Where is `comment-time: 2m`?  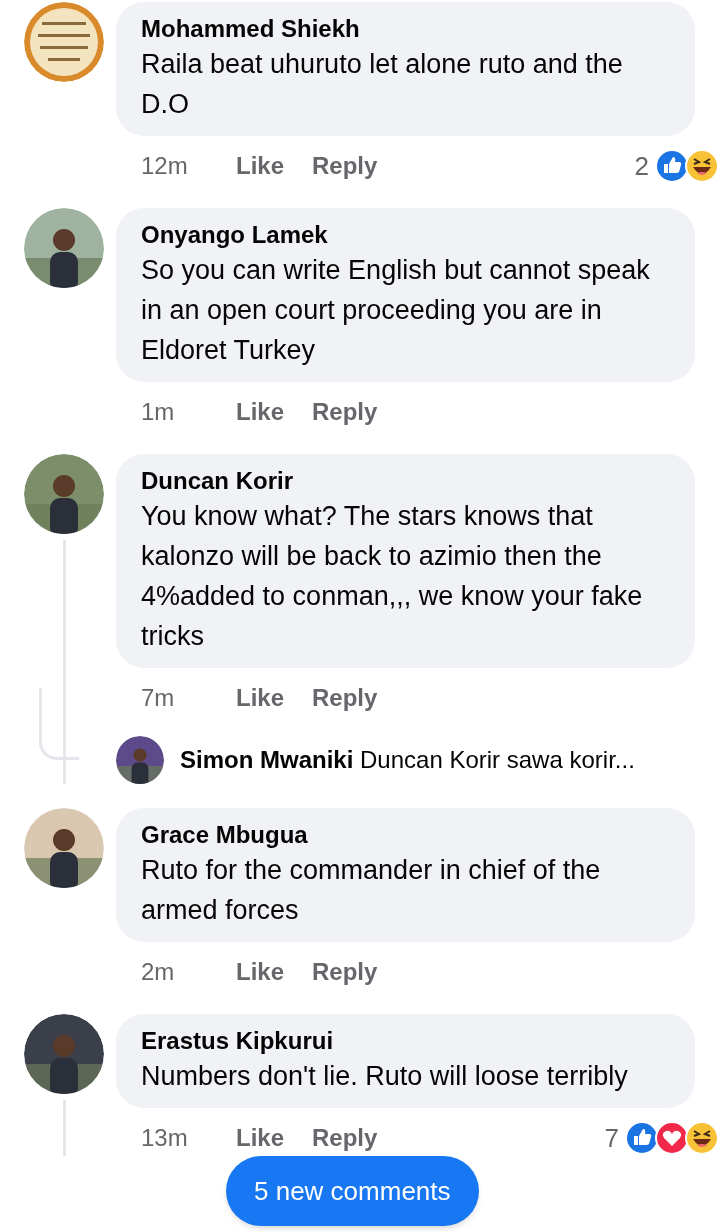 comment-time: 2m is located at coordinates (158, 972).